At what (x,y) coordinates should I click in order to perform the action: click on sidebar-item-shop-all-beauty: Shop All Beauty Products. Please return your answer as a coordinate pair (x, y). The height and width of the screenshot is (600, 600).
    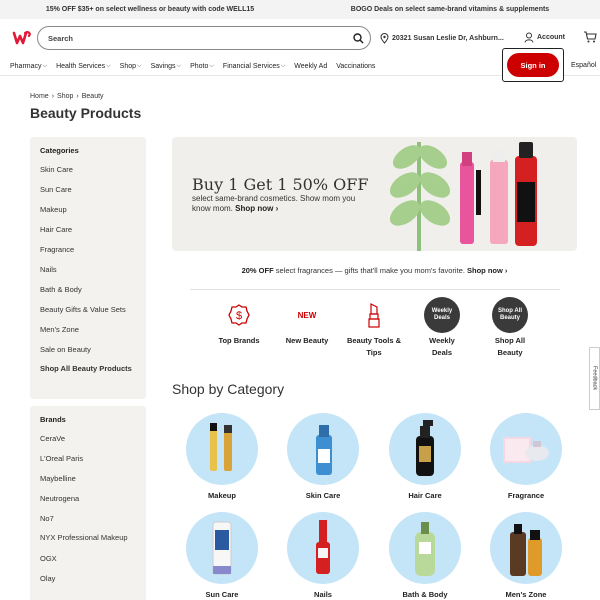
    Looking at the image, I should click on (88, 367).